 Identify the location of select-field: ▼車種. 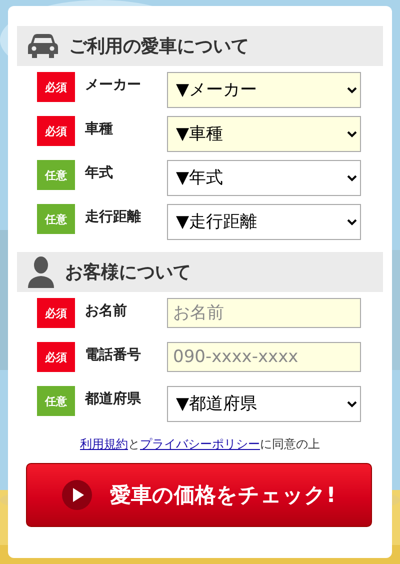
(264, 134).